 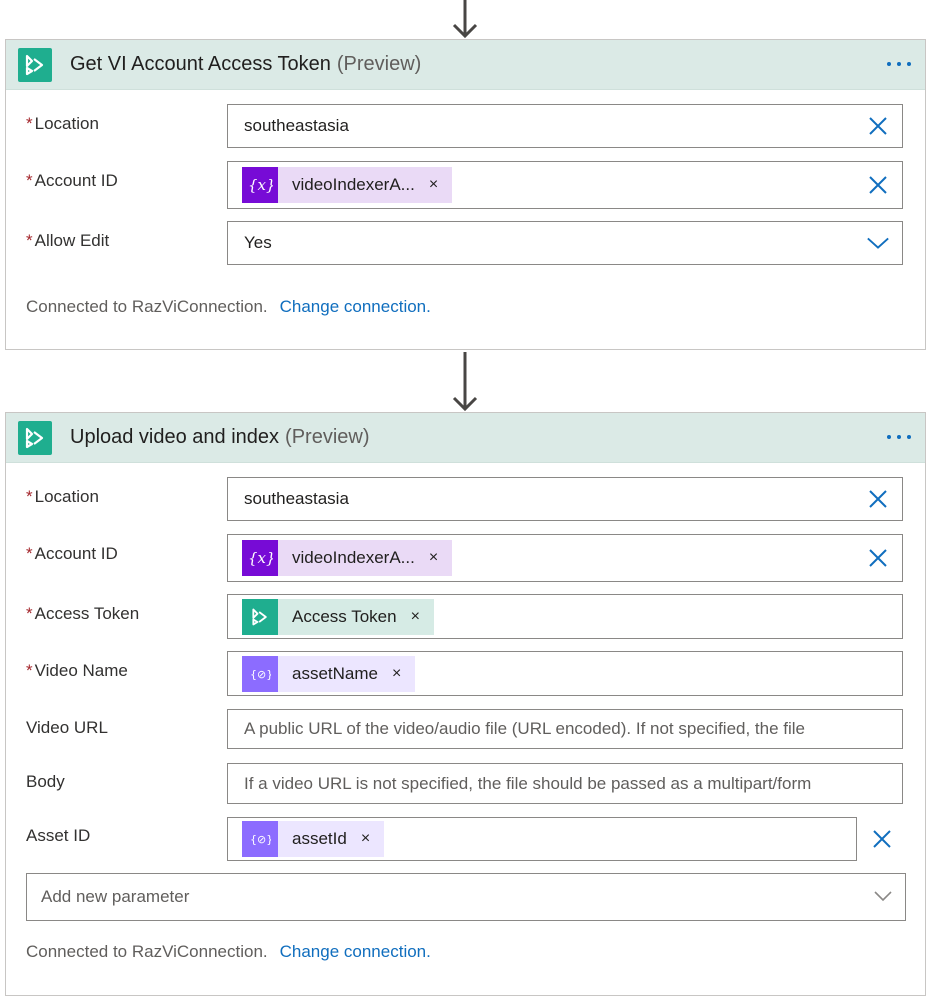 I want to click on allow-edit-label: * Allow Edit, so click(x=68, y=240).